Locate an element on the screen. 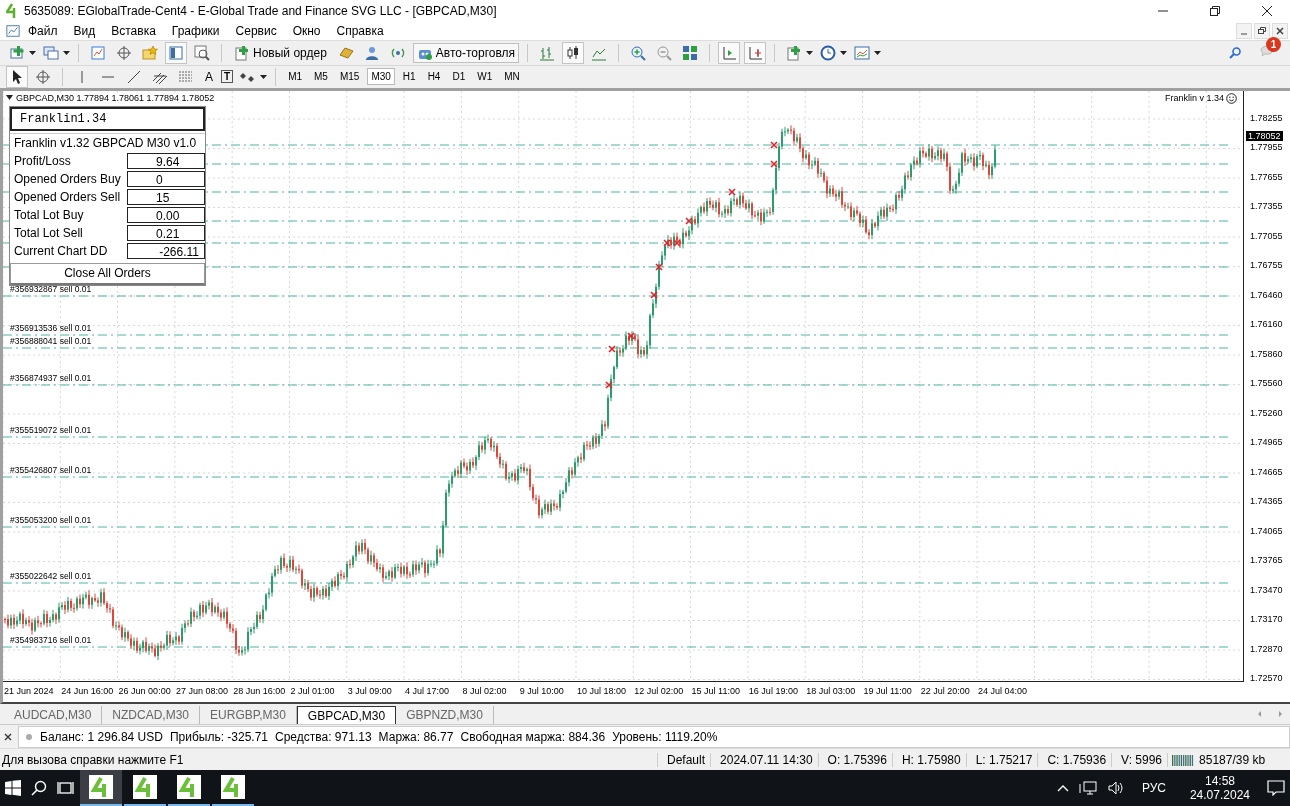 This screenshot has width=1290, height=806. language-indicator: РУС is located at coordinates (1153, 788).